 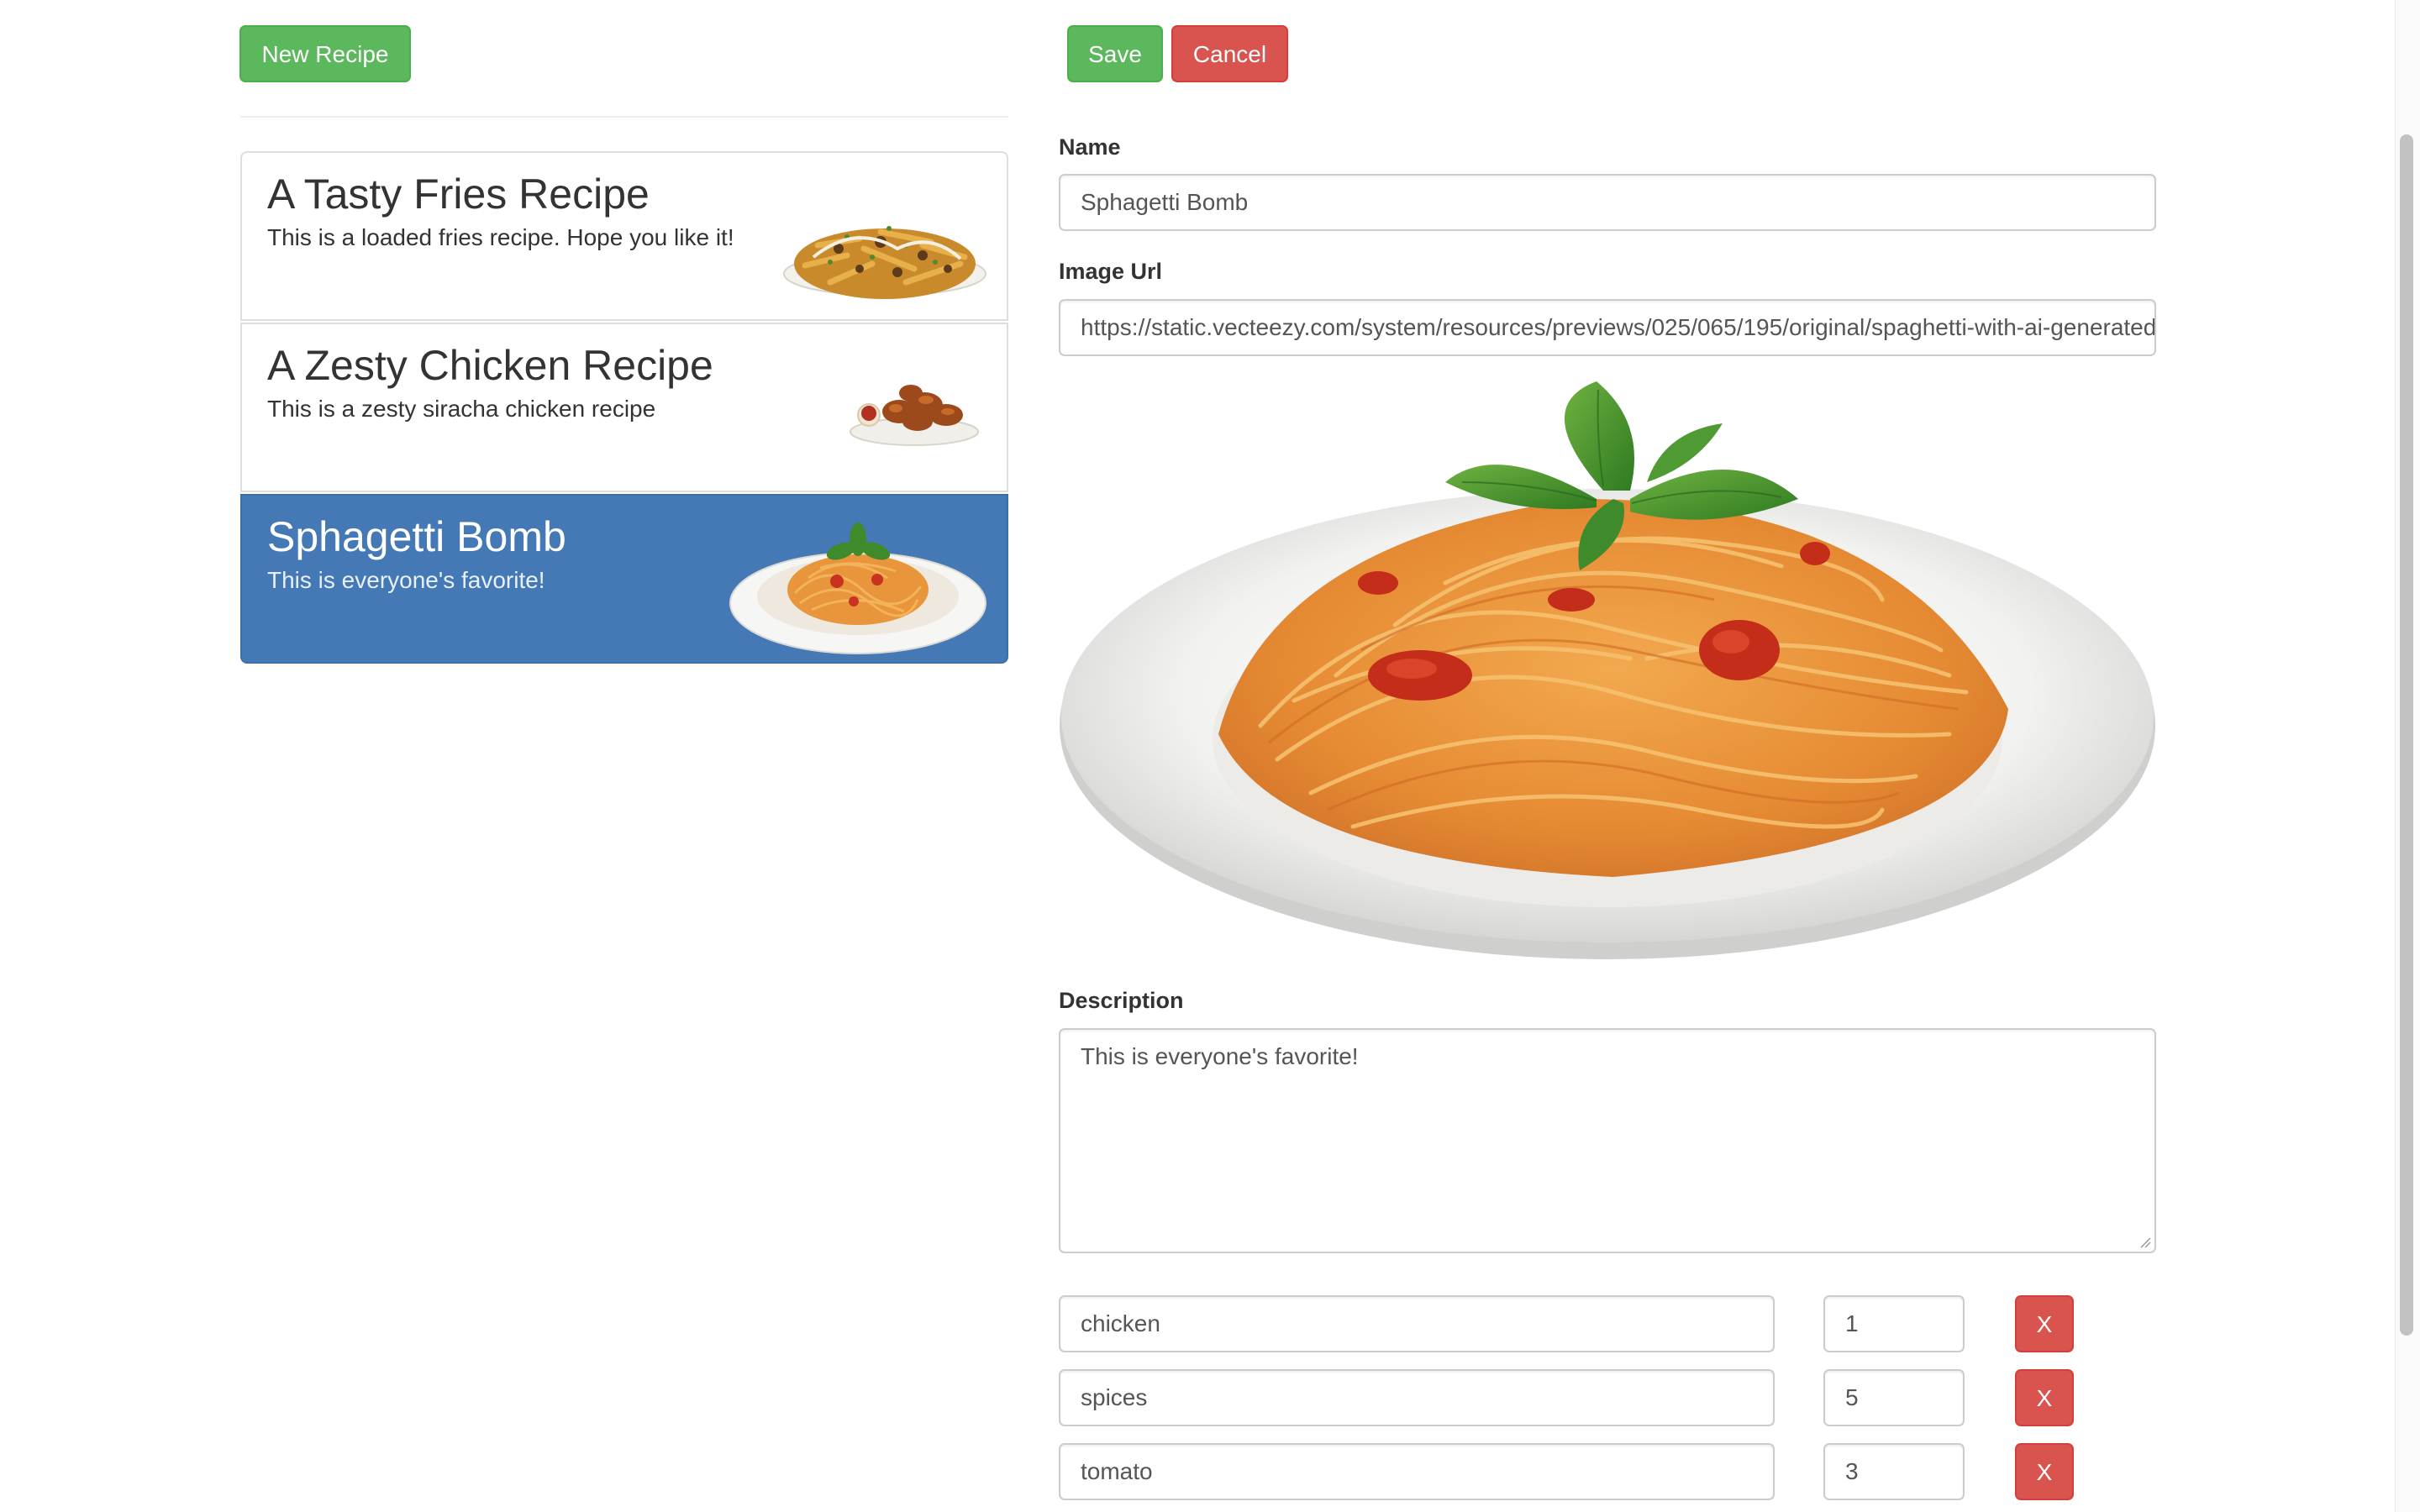 I want to click on new-recipe-button: New Recipe, so click(x=325, y=53).